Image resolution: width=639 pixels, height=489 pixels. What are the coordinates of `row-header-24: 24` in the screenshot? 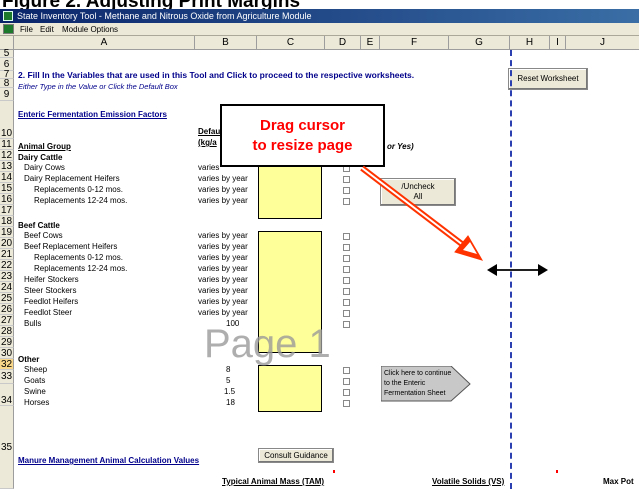 It's located at (7, 287).